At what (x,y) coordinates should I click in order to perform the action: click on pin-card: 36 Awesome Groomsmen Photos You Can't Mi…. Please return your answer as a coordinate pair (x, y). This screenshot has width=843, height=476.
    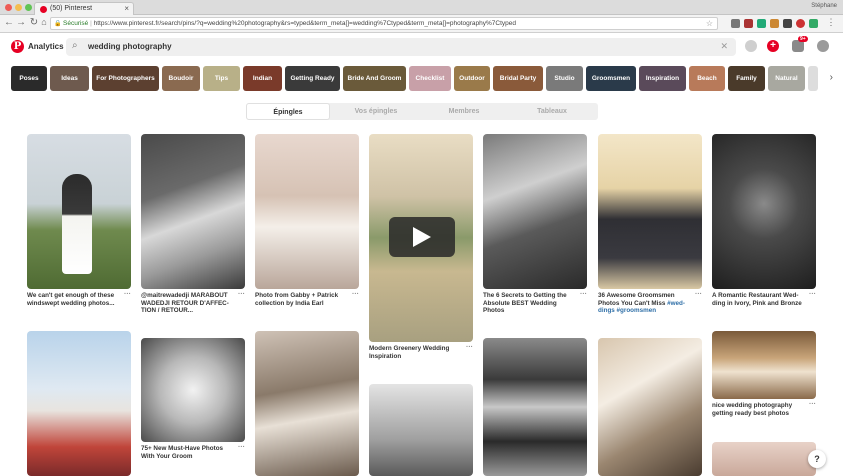
    Looking at the image, I should click on (650, 224).